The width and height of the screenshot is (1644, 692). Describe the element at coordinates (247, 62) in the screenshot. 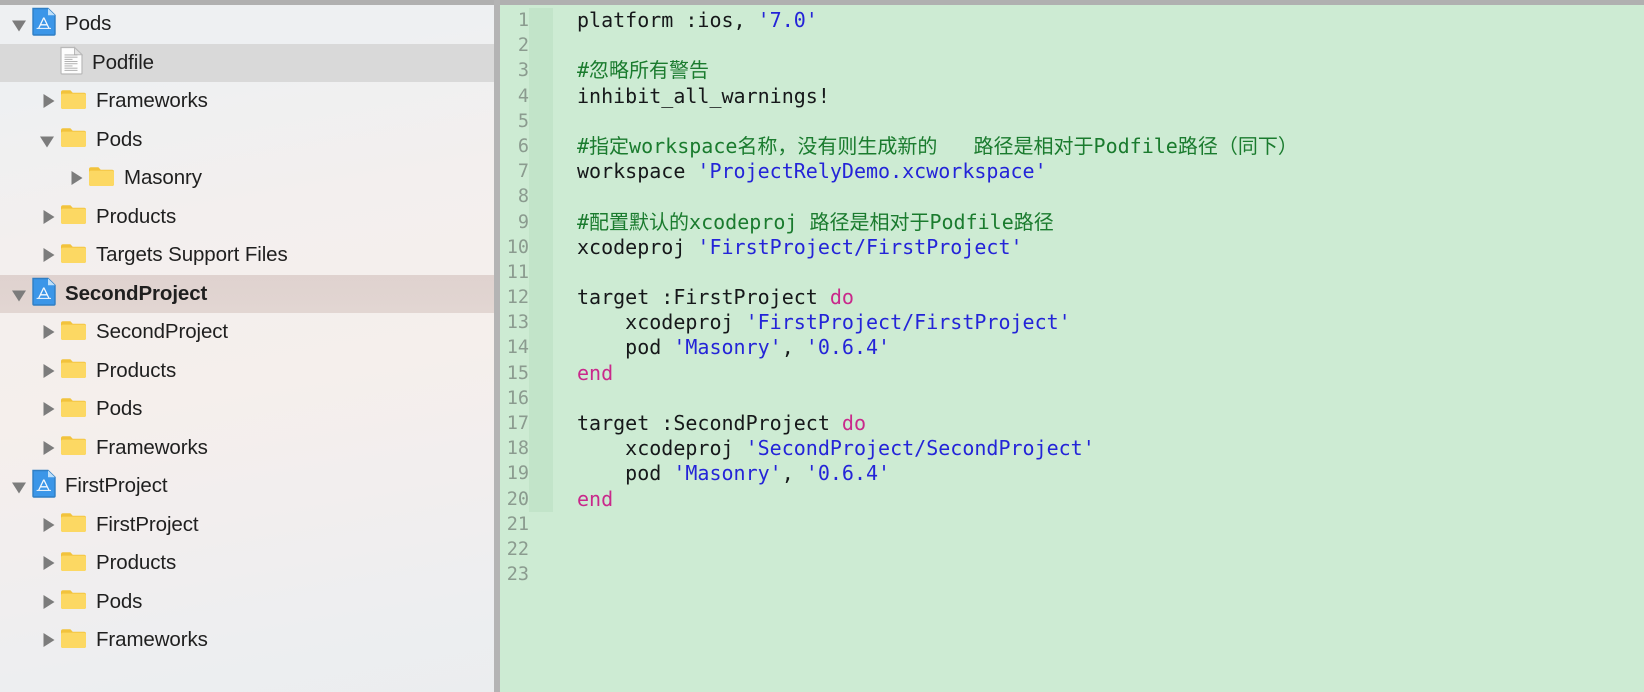

I see `navigator-row-podfile: Podfile` at that location.